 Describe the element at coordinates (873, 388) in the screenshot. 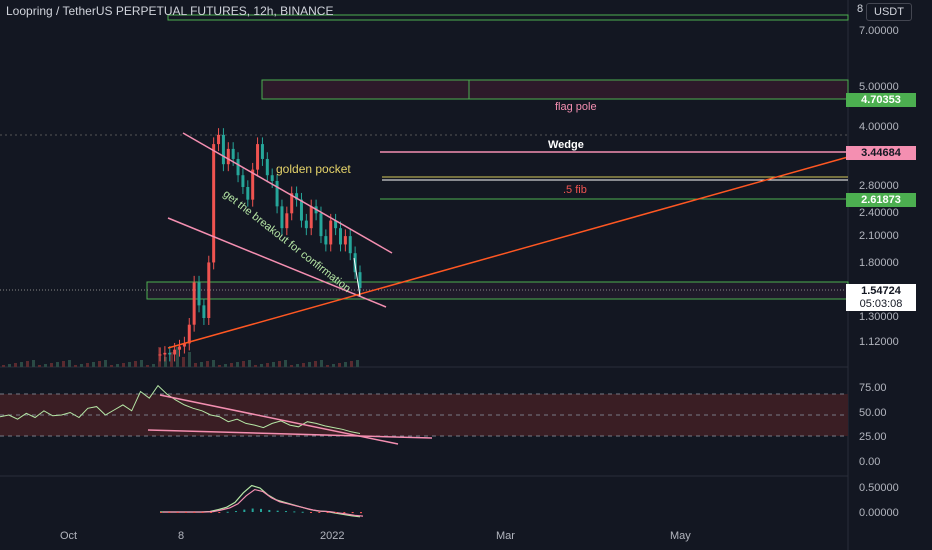

I see `rsi-tick: 75.00` at that location.